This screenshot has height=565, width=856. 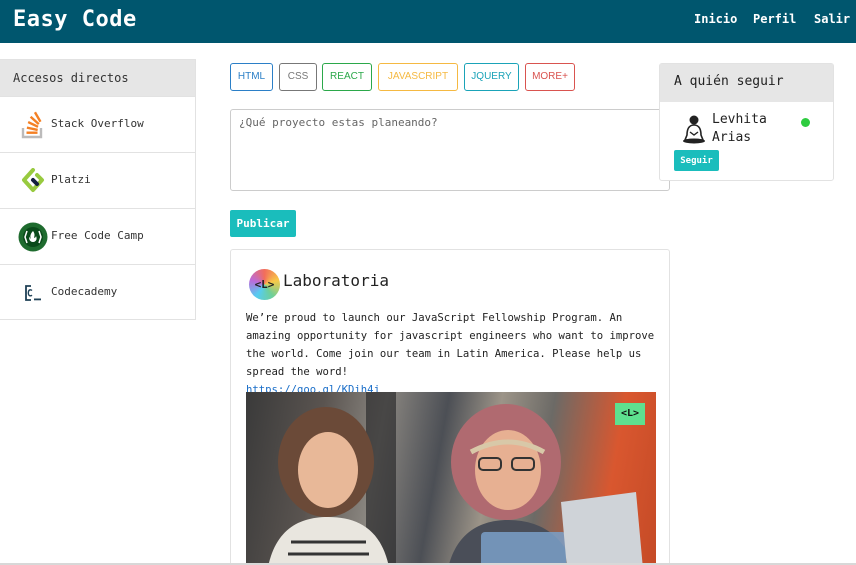 I want to click on nav-salir: Salir, so click(x=832, y=19).